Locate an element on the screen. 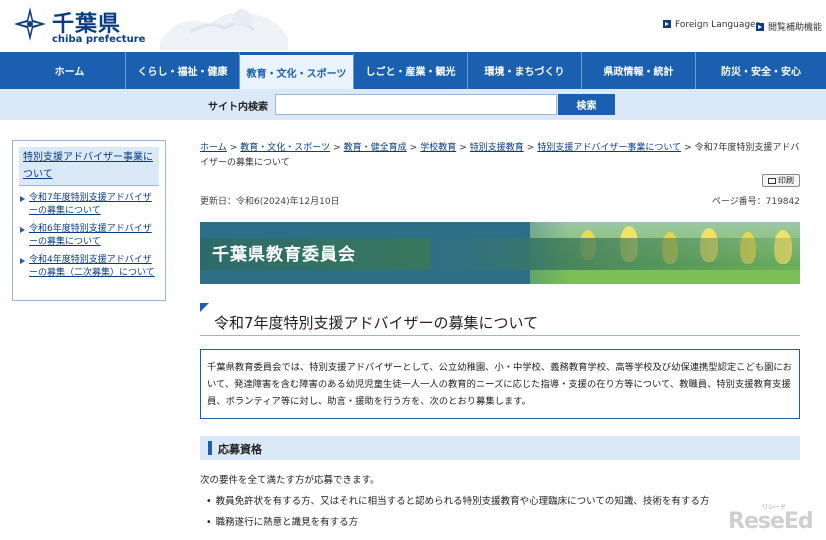  breadcrumb-education: 教育・文化・スポーツ is located at coordinates (285, 148).